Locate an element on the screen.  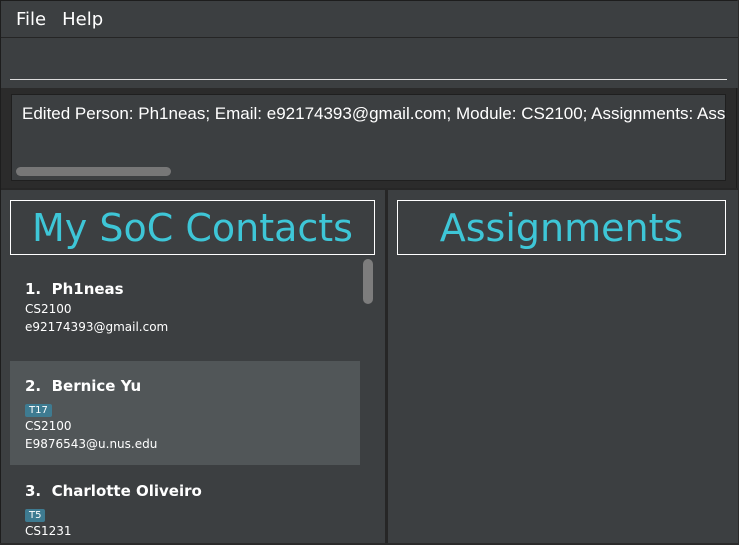
command-area is located at coordinates (369, 63).